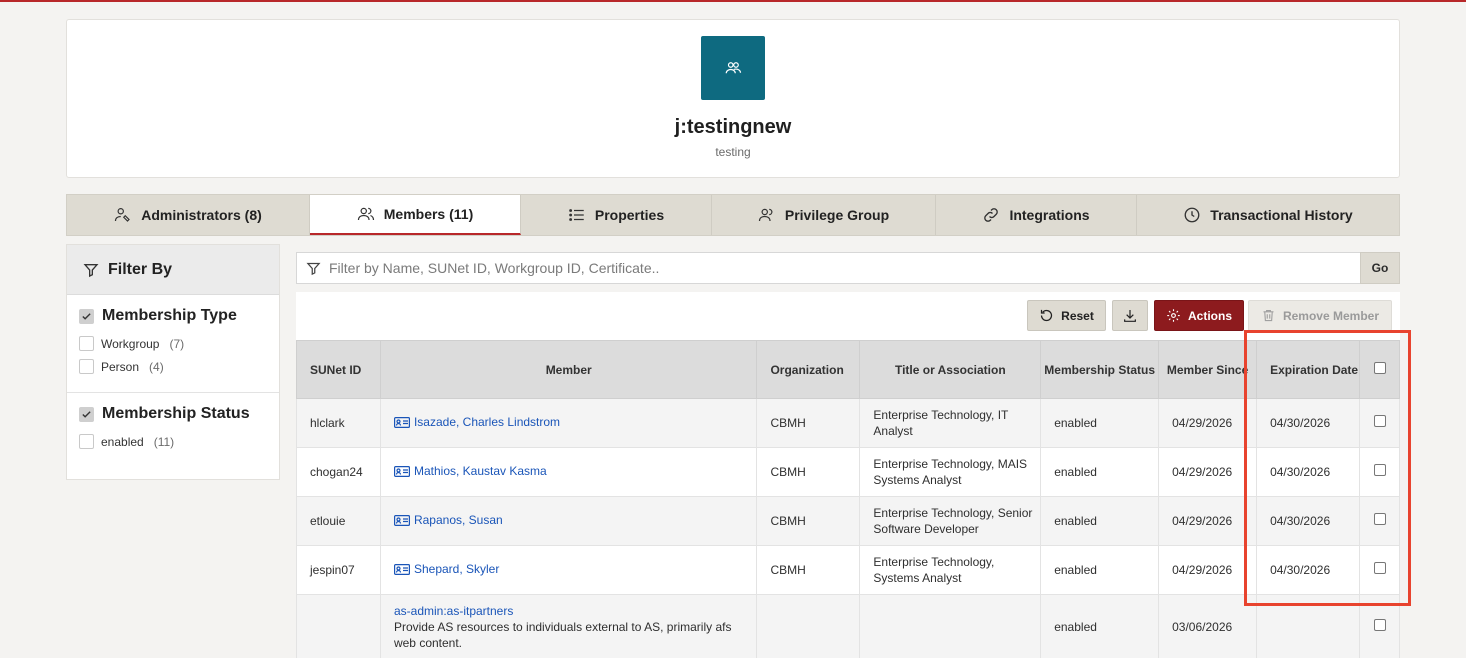 This screenshot has width=1466, height=658. What do you see at coordinates (338, 472) in the screenshot?
I see `sunet-cell: chogan24` at bounding box center [338, 472].